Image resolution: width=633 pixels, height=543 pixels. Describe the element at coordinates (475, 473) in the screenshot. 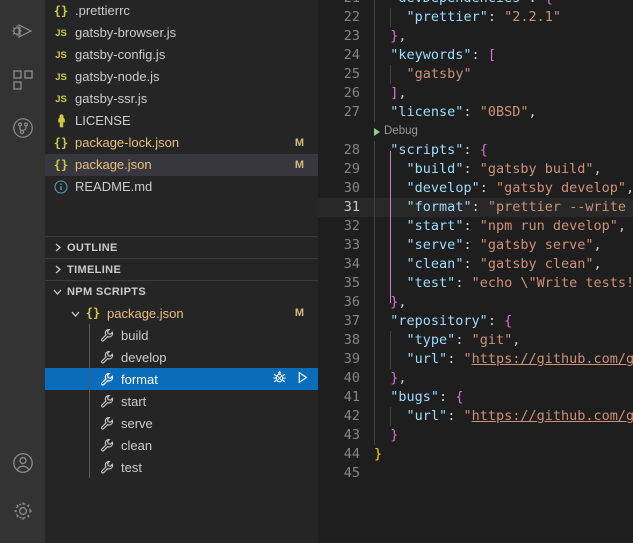

I see `code-line: 45` at that location.